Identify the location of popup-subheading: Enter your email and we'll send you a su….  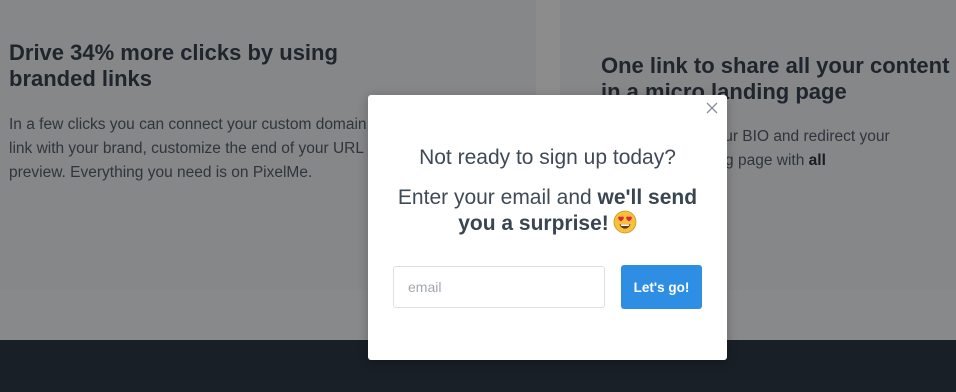
(547, 210).